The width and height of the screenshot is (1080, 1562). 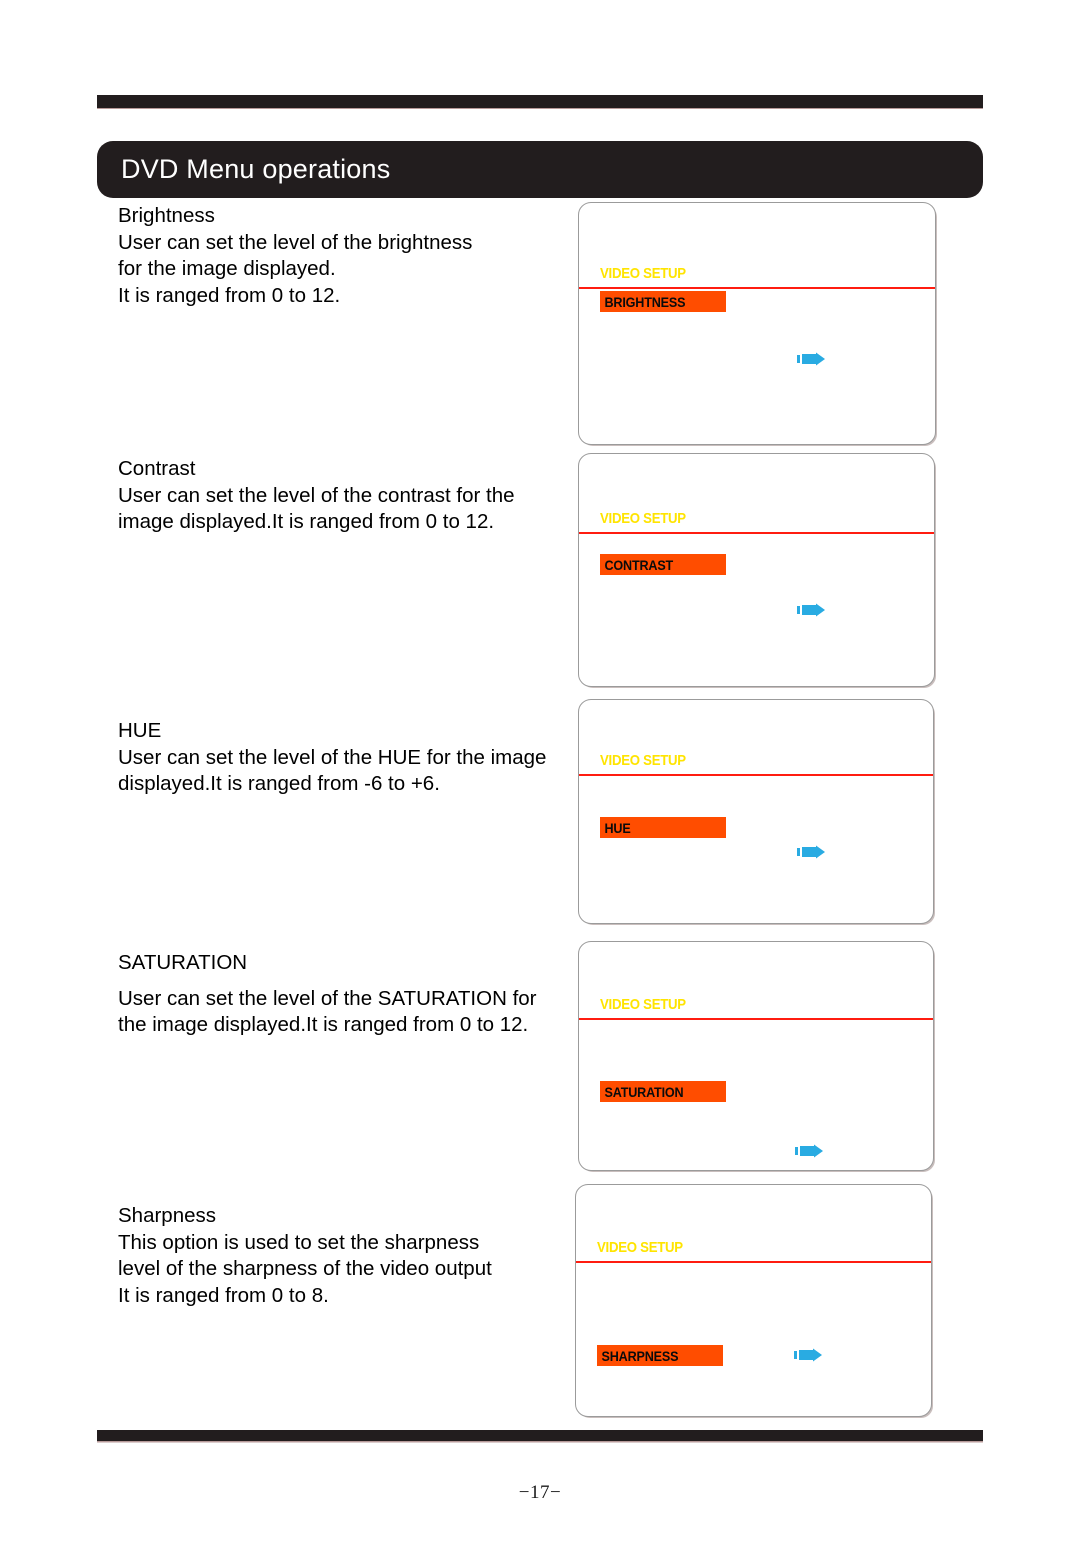 What do you see at coordinates (295, 242) in the screenshot?
I see `brightness-body-line-1: User can set the level of the brightness` at bounding box center [295, 242].